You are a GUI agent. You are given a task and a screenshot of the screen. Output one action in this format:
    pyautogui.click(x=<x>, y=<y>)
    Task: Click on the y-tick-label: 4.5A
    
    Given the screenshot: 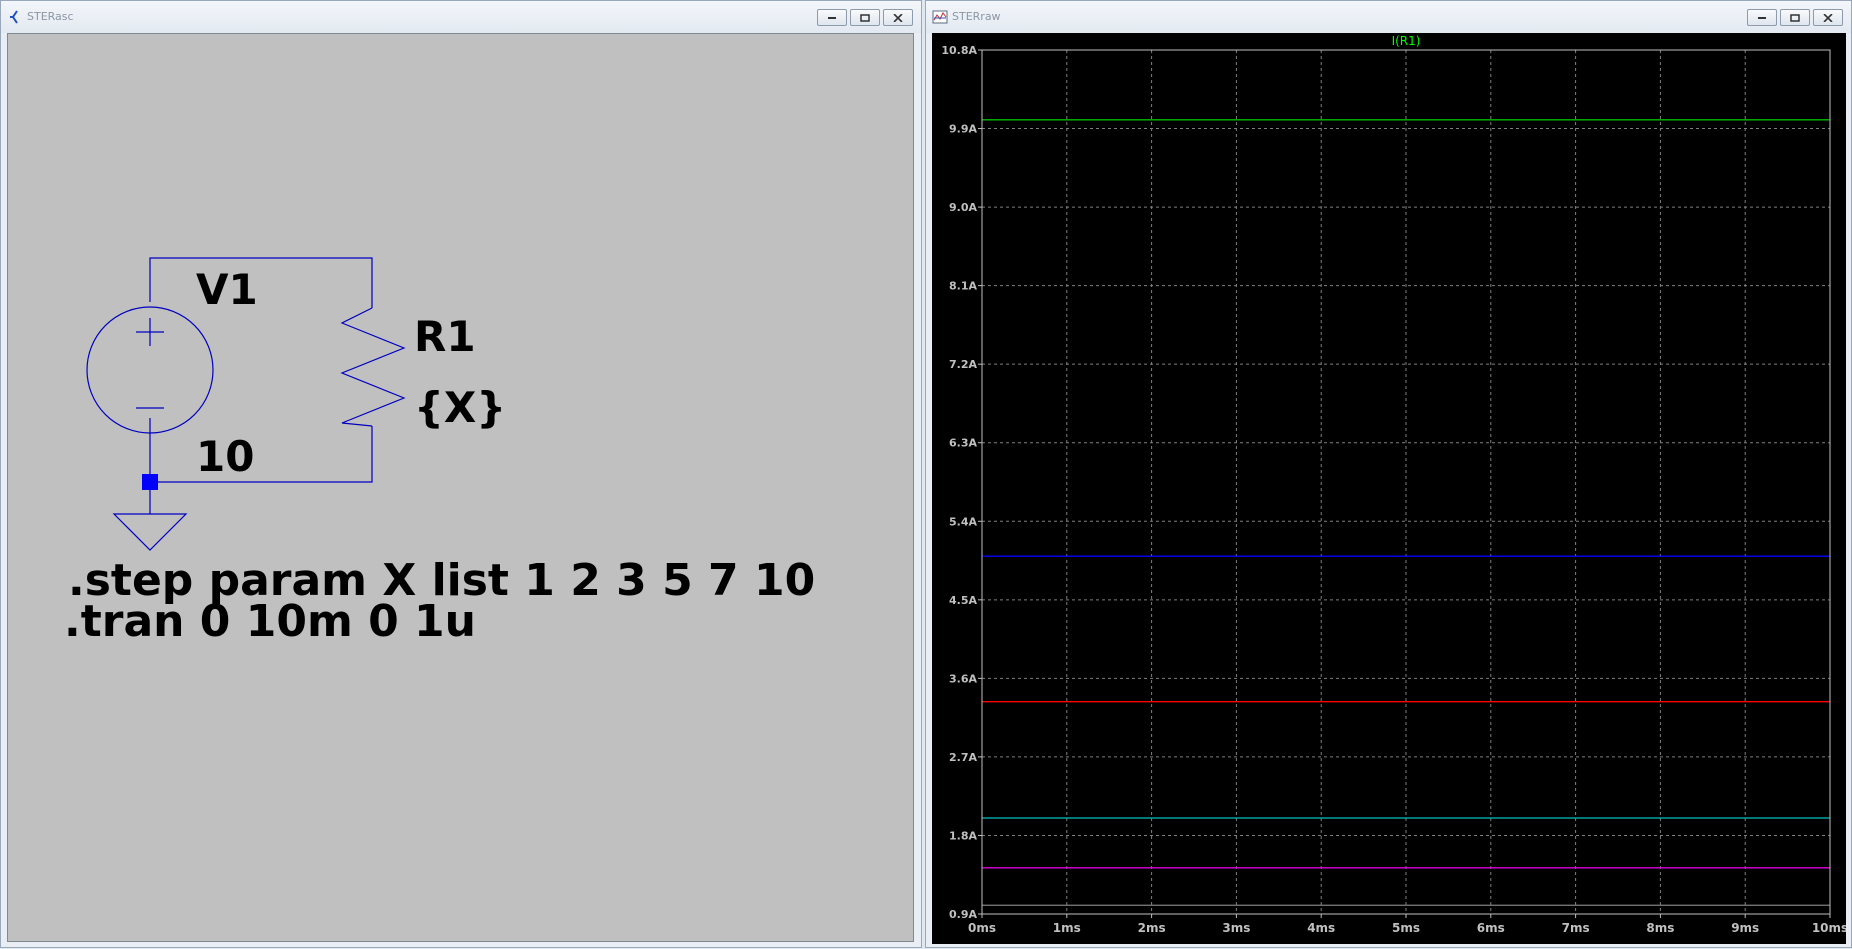 What is the action you would take?
    pyautogui.click(x=963, y=600)
    